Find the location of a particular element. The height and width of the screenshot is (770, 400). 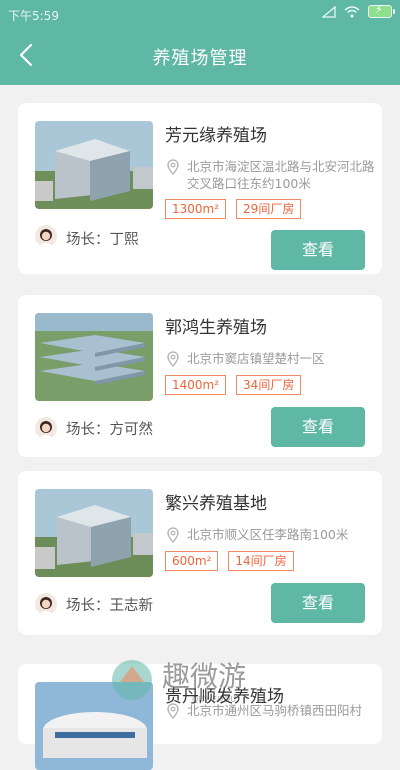

manager-name: 场长：王志新 is located at coordinates (109, 606).